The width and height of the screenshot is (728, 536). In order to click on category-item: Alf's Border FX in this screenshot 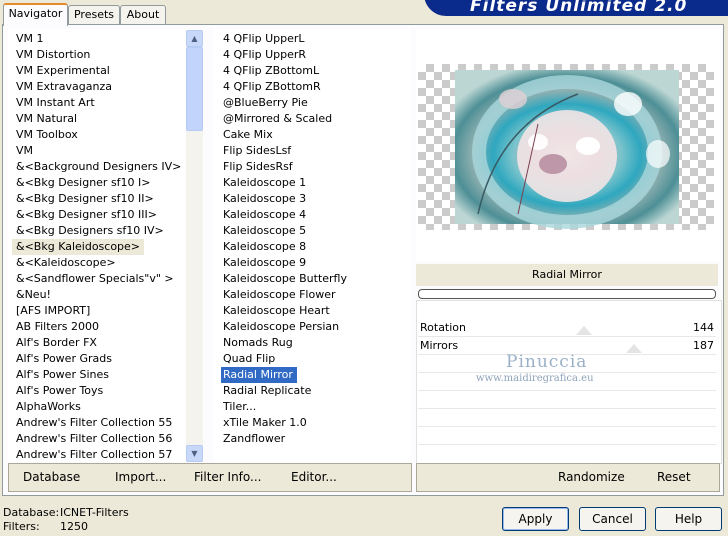, I will do `click(52, 343)`.